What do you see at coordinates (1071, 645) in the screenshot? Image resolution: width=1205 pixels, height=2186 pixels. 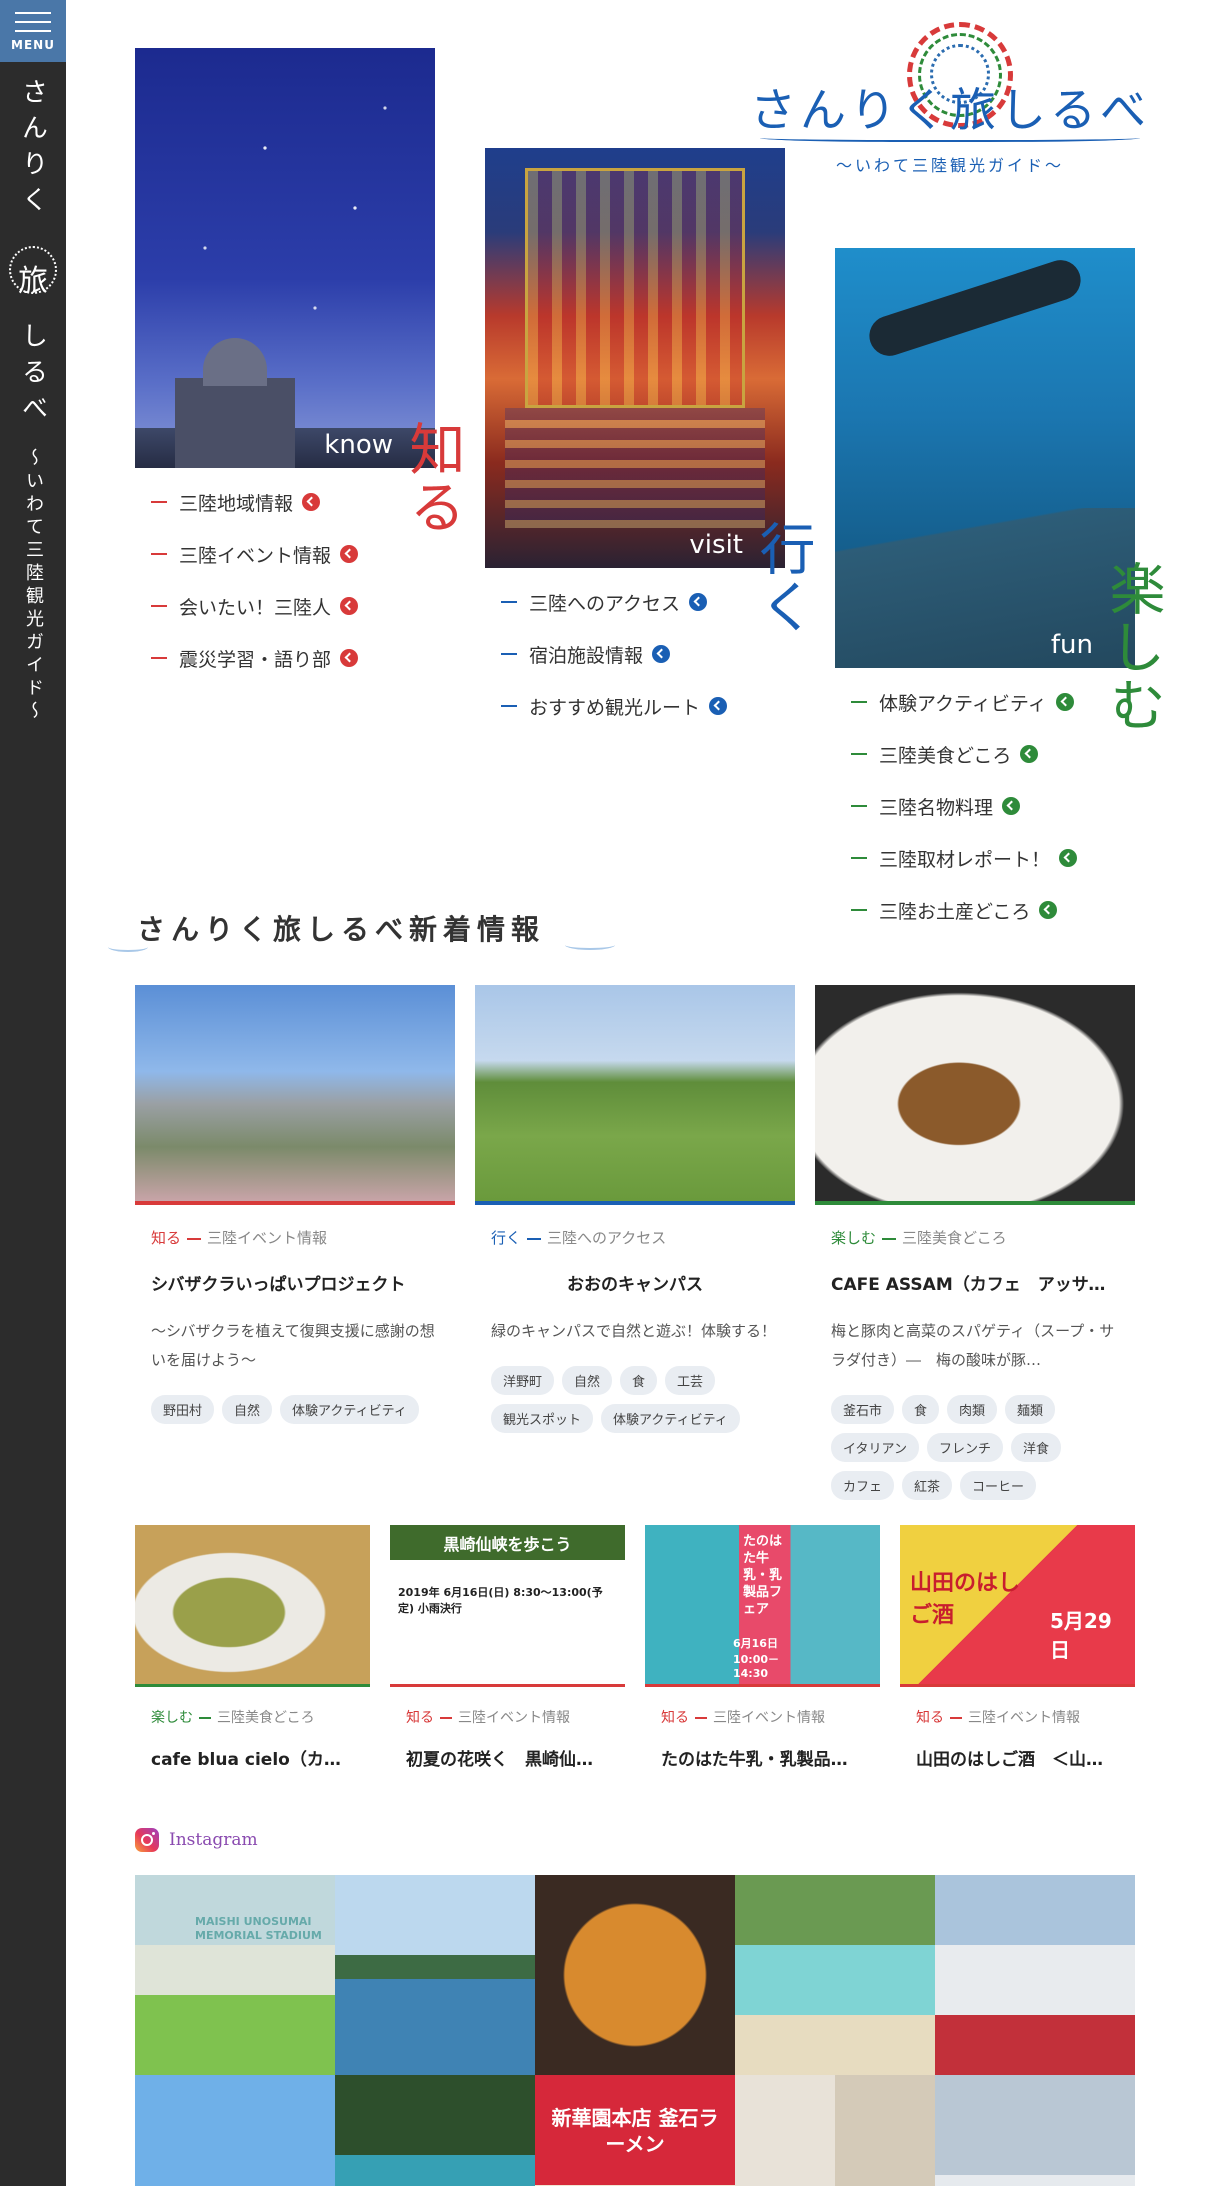 I see `category-en-label: fun` at bounding box center [1071, 645].